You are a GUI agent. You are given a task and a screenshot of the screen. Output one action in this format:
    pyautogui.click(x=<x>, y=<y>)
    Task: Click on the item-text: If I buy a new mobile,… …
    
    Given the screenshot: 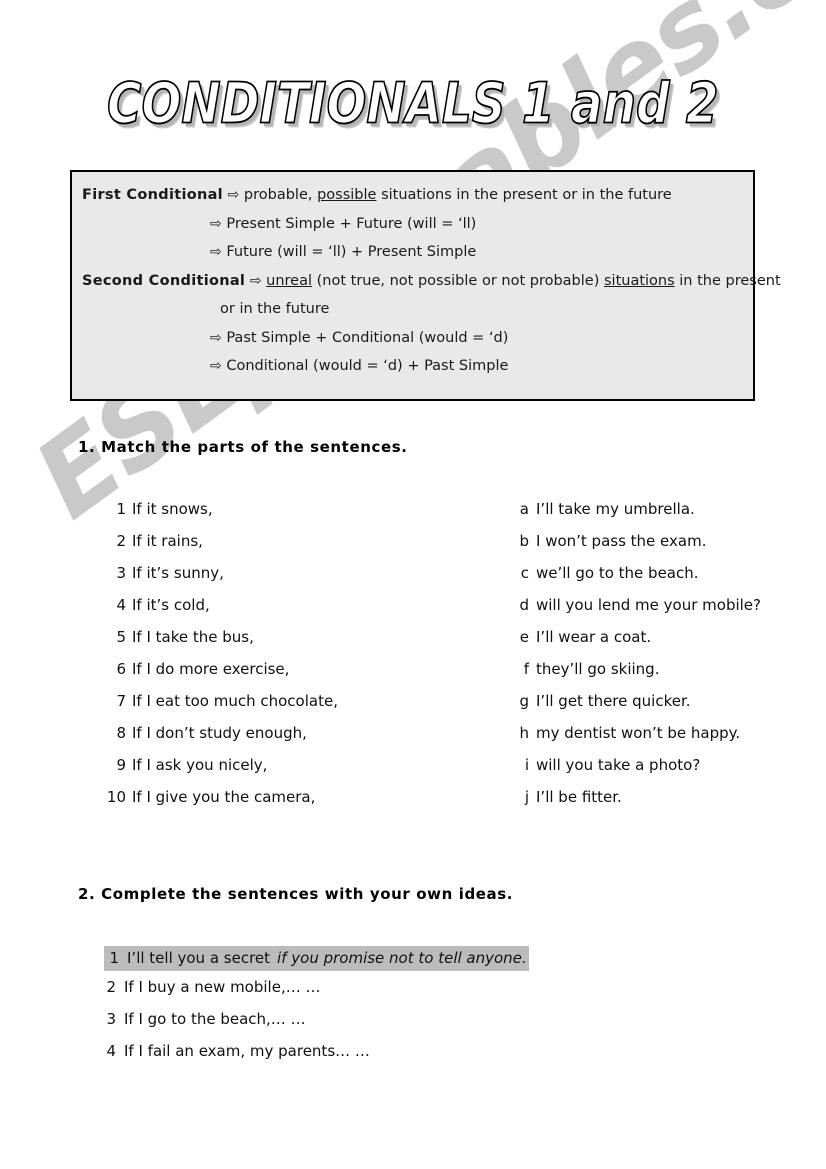 What is the action you would take?
    pyautogui.click(x=222, y=987)
    